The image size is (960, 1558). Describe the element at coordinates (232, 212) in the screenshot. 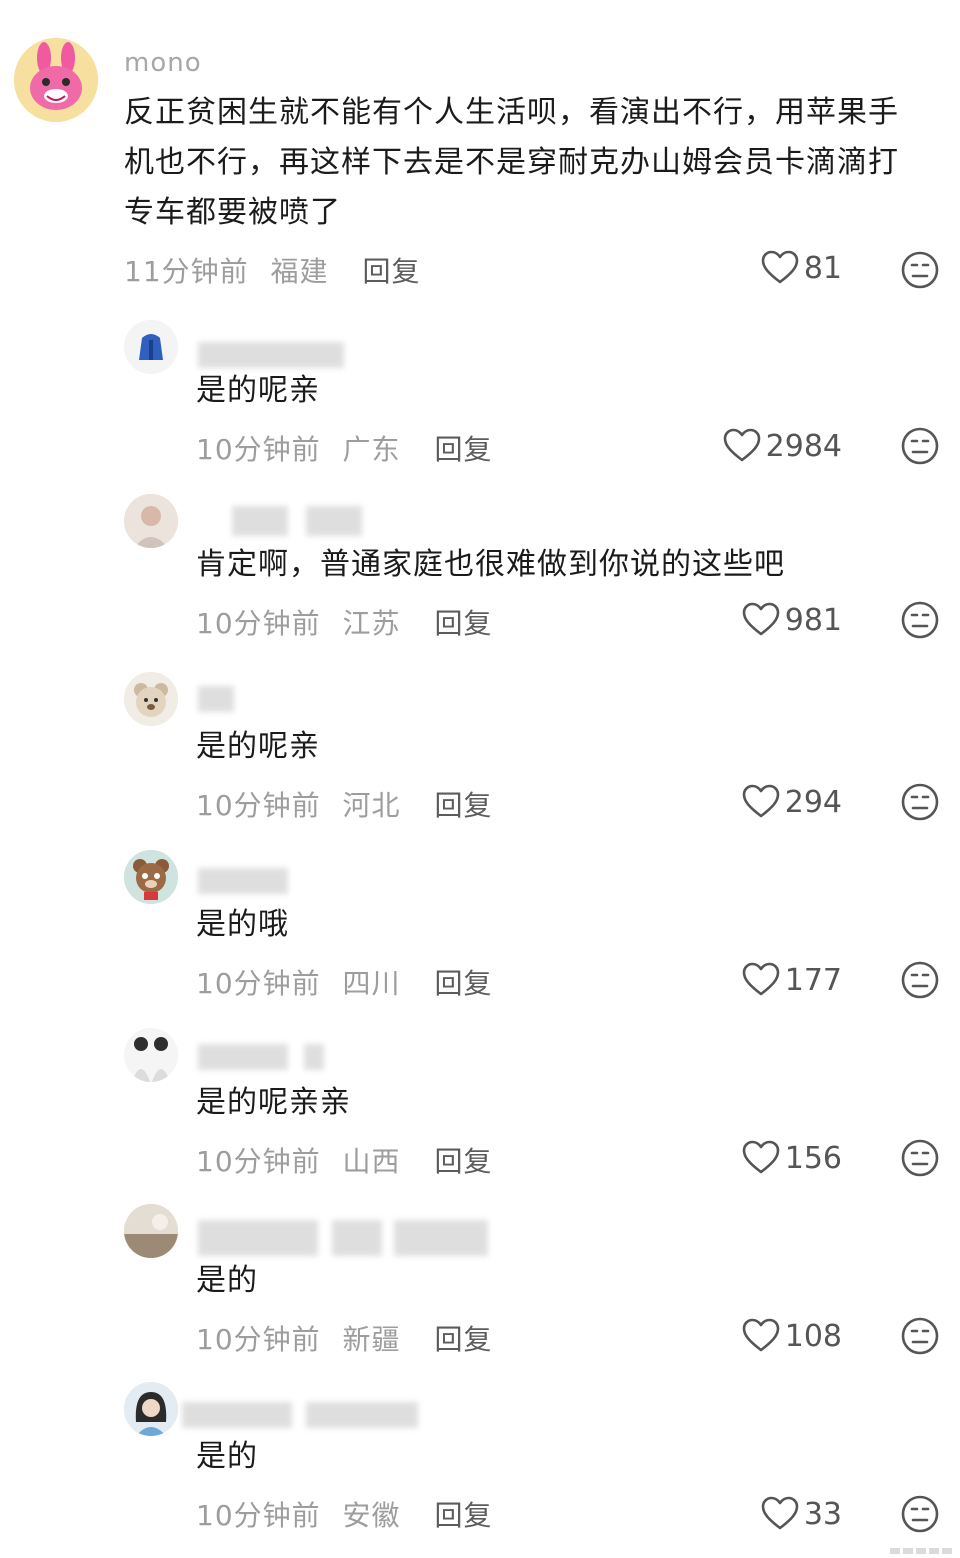

I see `comment-text-line: 专车都要被喷了` at that location.